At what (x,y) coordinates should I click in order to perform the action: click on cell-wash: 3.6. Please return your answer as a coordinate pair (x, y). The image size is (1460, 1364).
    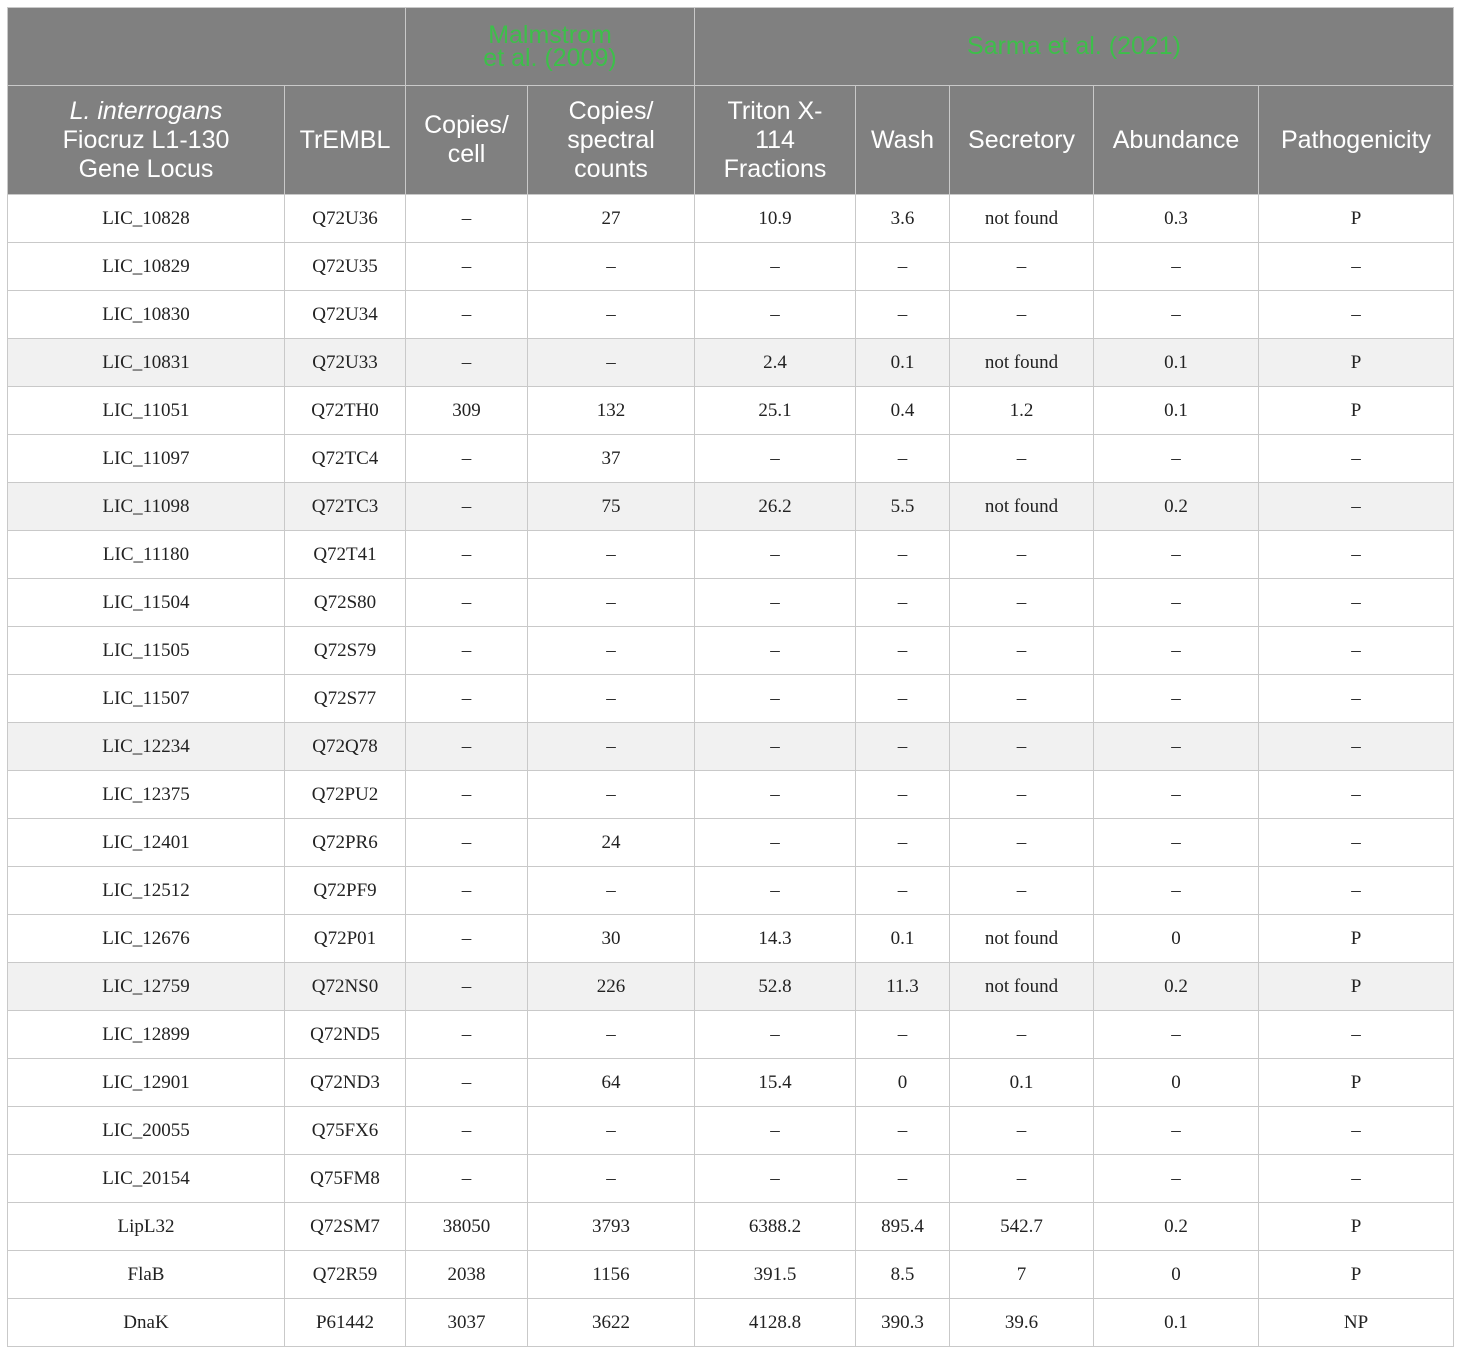
    Looking at the image, I should click on (903, 218).